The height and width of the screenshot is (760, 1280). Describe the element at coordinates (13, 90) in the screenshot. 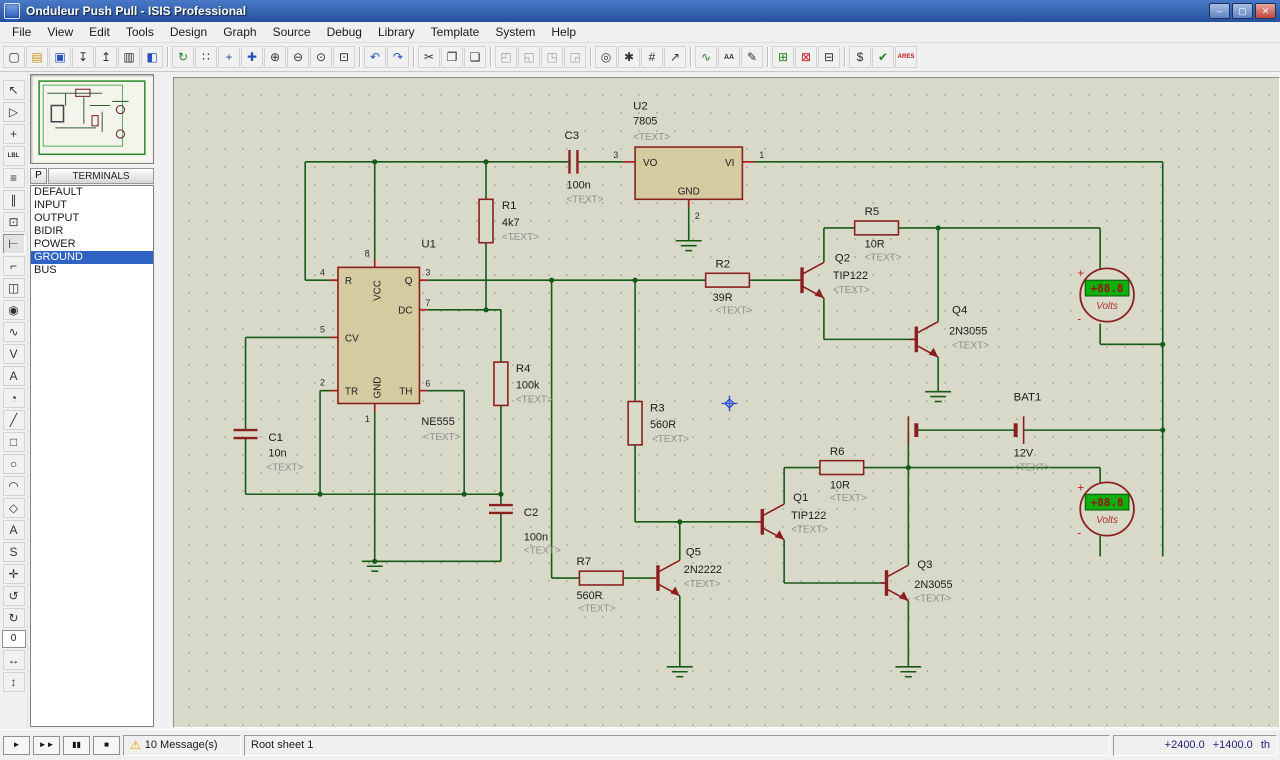

I see `selection-mode-icon: ↖` at that location.